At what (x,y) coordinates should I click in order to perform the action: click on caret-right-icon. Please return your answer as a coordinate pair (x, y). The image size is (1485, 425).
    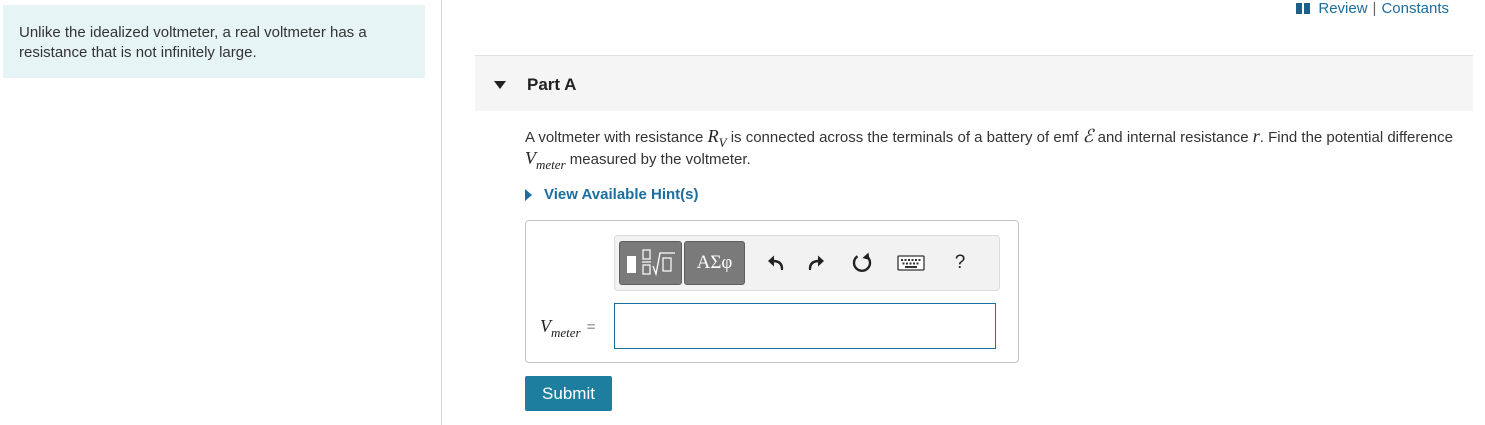
    Looking at the image, I should click on (528, 194).